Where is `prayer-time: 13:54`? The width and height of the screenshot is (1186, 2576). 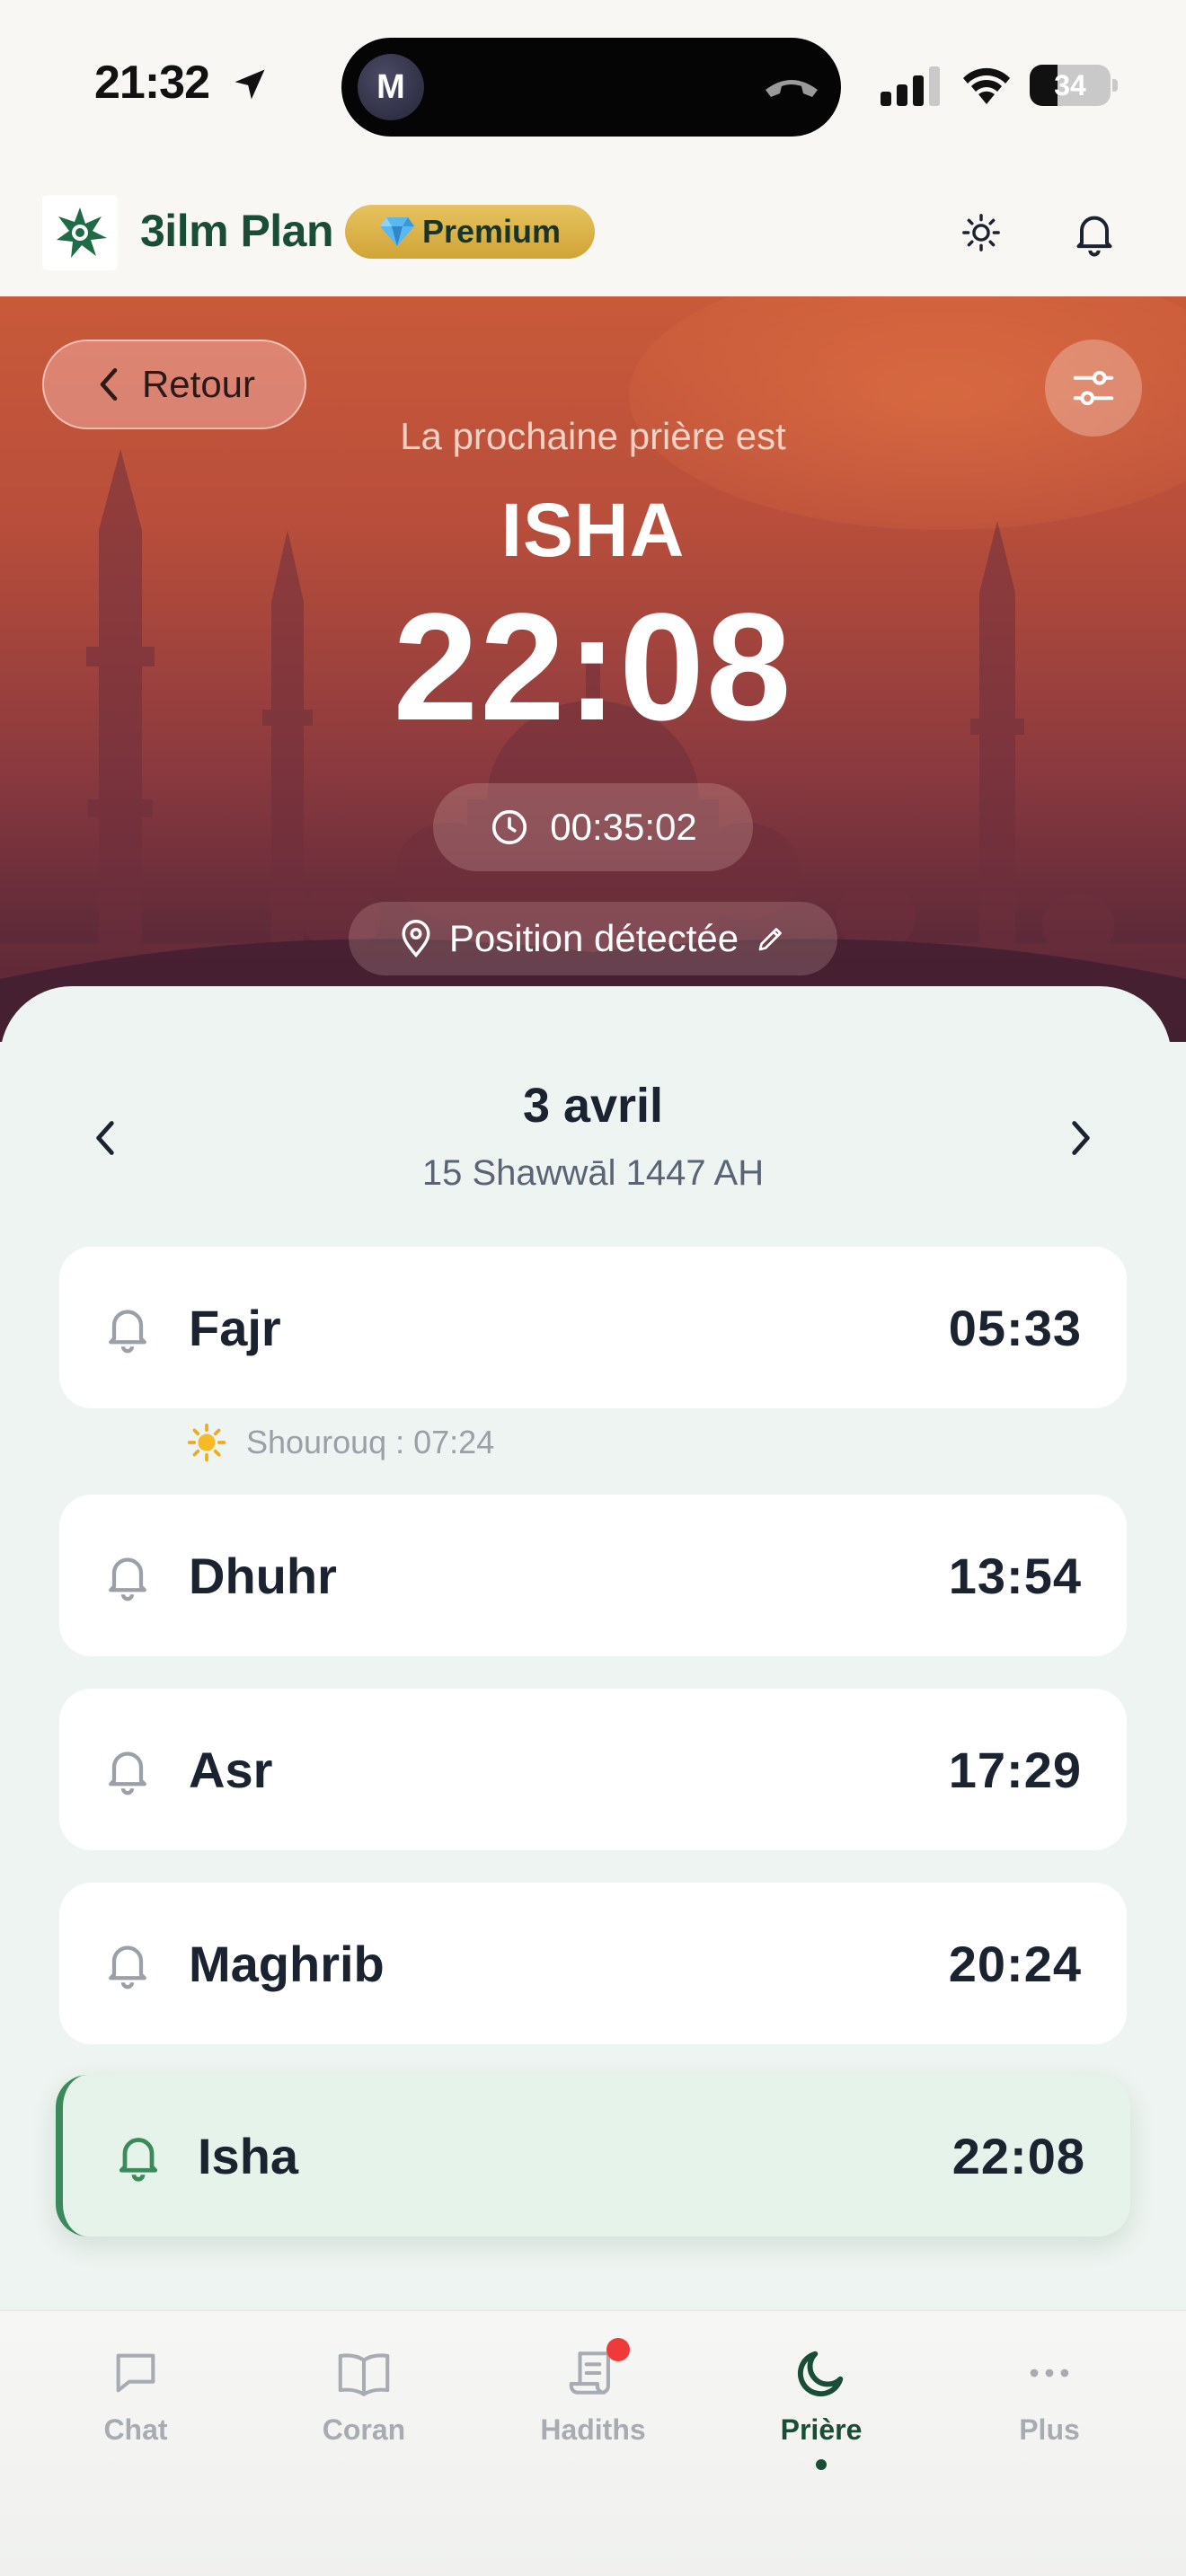
prayer-time: 13:54 is located at coordinates (1015, 1575).